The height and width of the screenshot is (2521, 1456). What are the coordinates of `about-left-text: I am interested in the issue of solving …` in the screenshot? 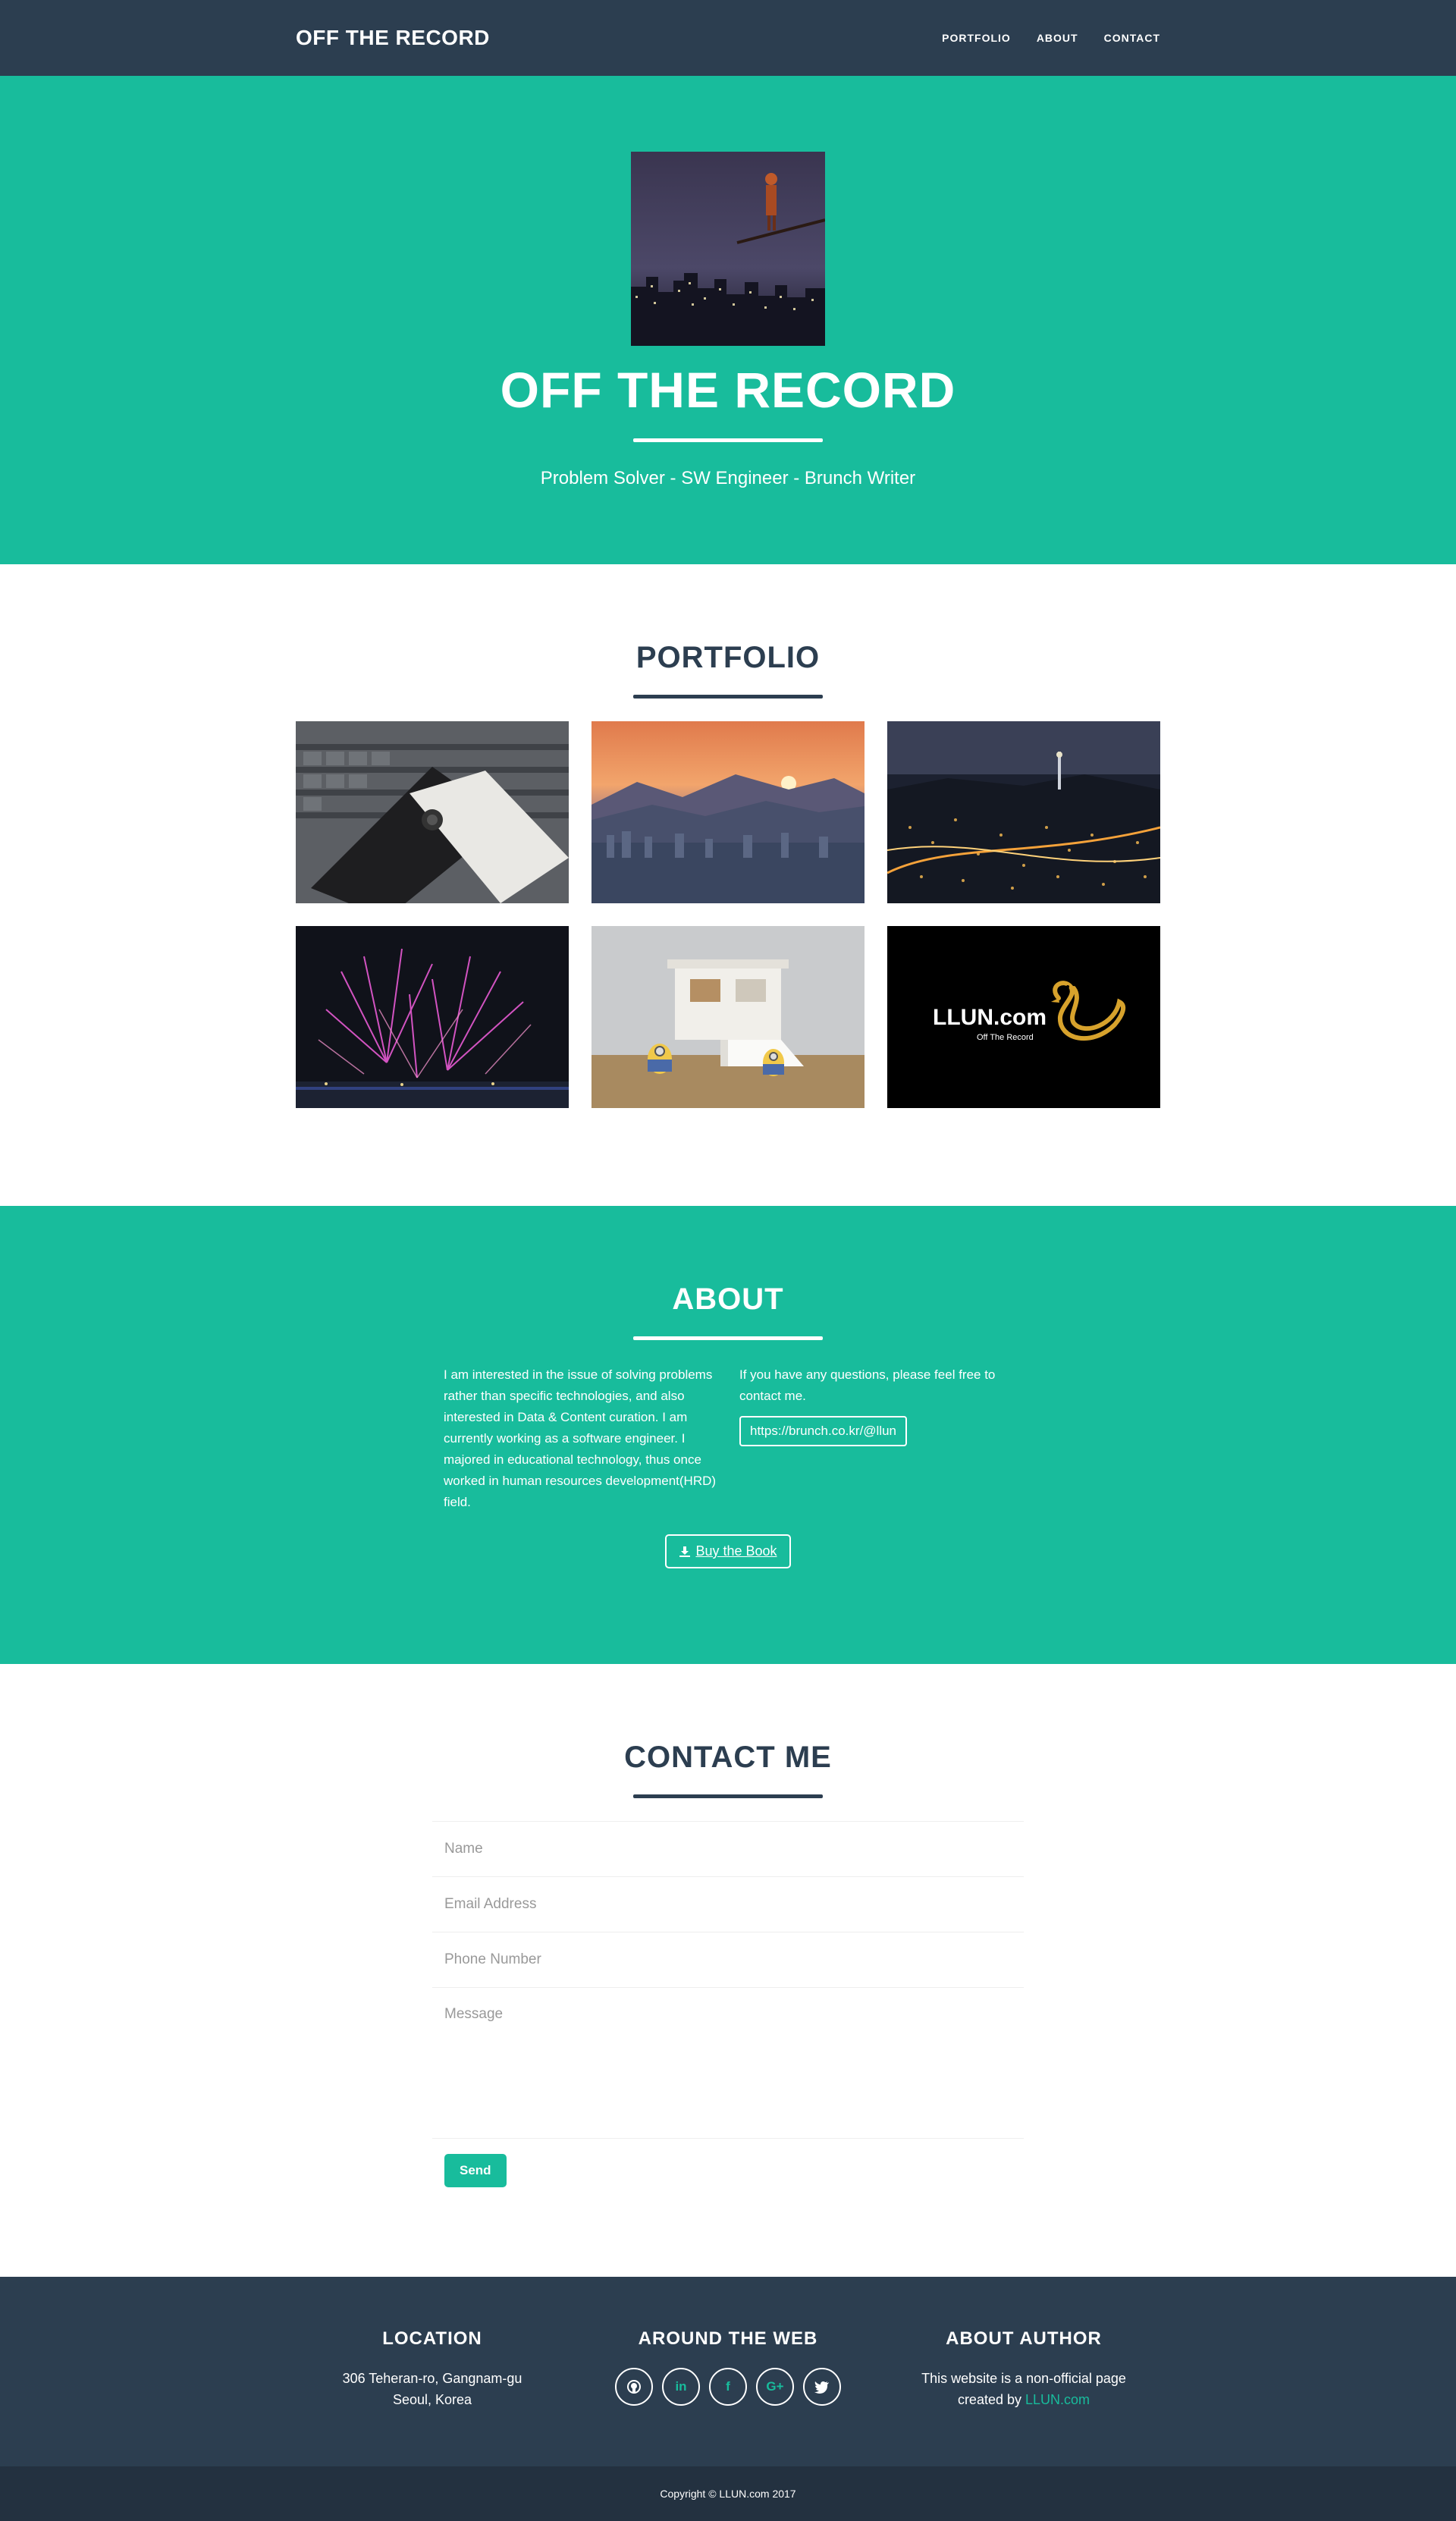 It's located at (580, 1438).